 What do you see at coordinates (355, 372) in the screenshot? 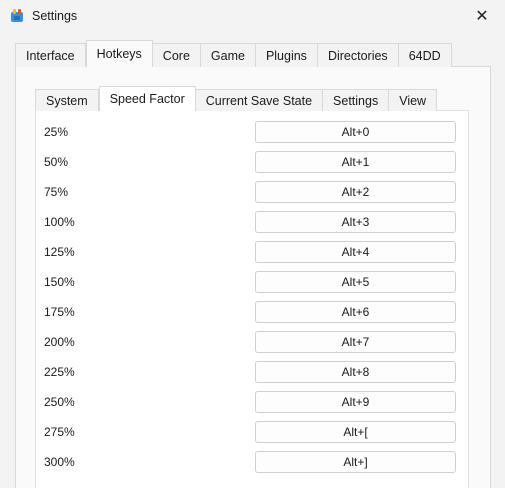
I see `hotkey-assign-button: Alt+8` at bounding box center [355, 372].